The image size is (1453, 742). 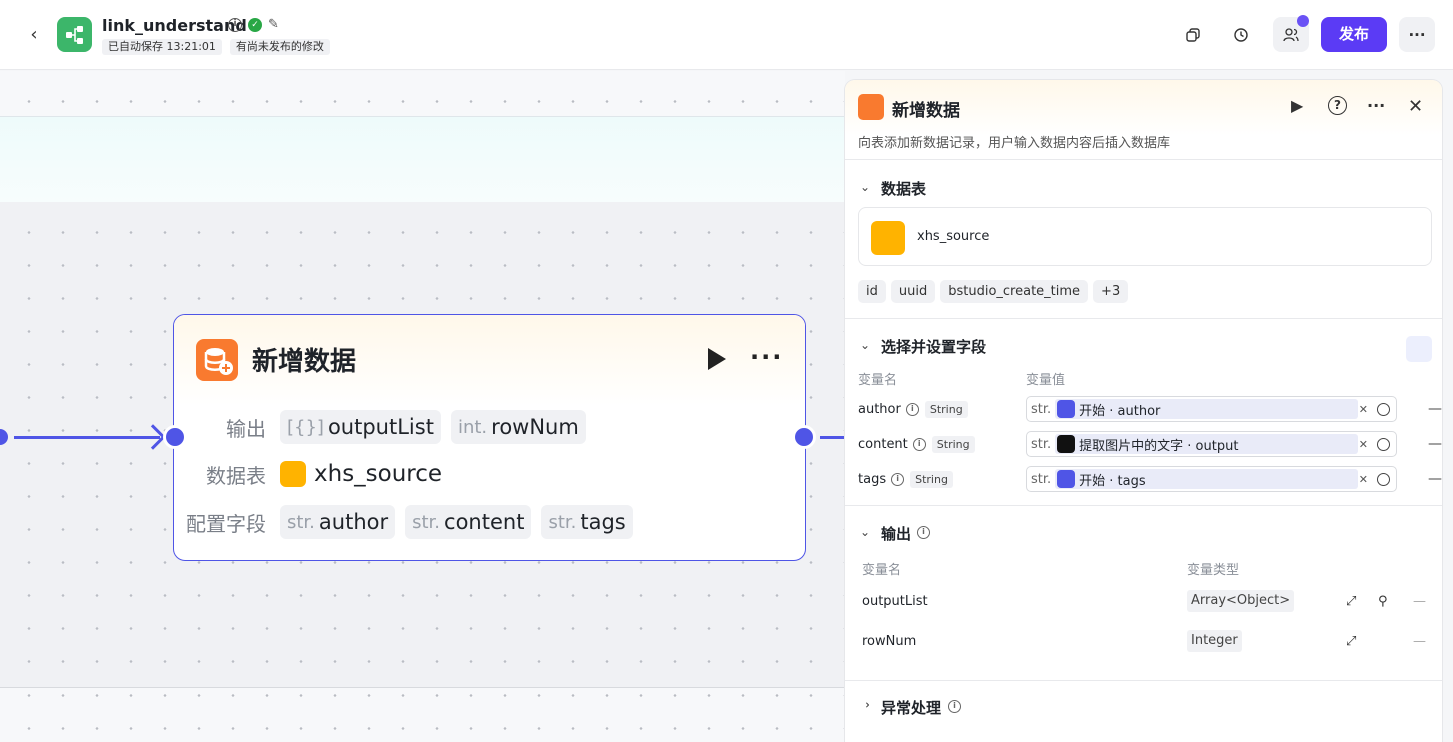 What do you see at coordinates (1014, 291) in the screenshot?
I see `field-chip: bstudio_create_time` at bounding box center [1014, 291].